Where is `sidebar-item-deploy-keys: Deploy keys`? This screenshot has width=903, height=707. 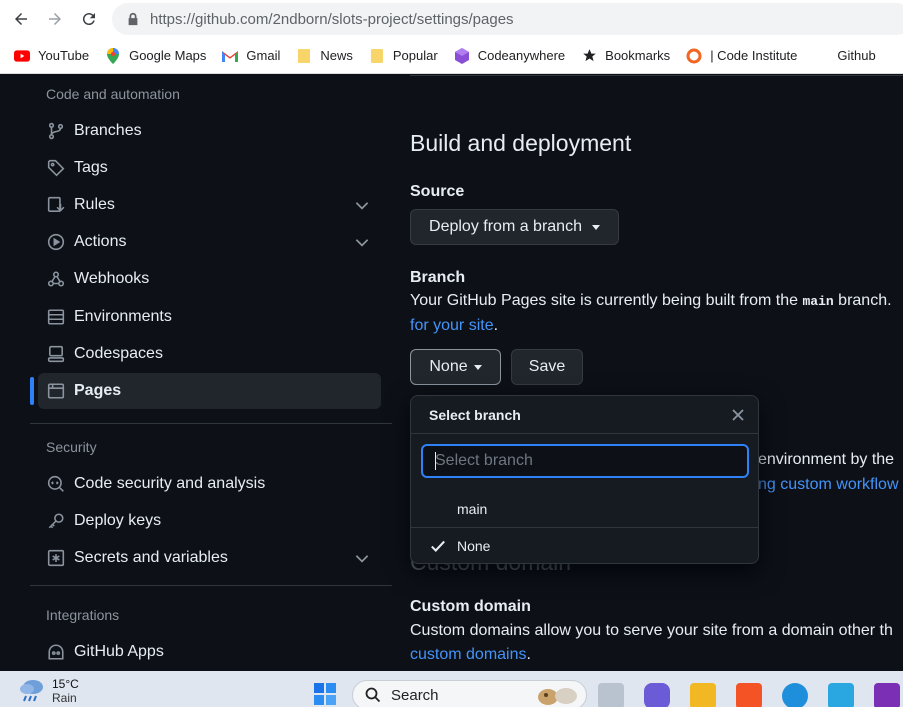 sidebar-item-deploy-keys: Deploy keys is located at coordinates (209, 521).